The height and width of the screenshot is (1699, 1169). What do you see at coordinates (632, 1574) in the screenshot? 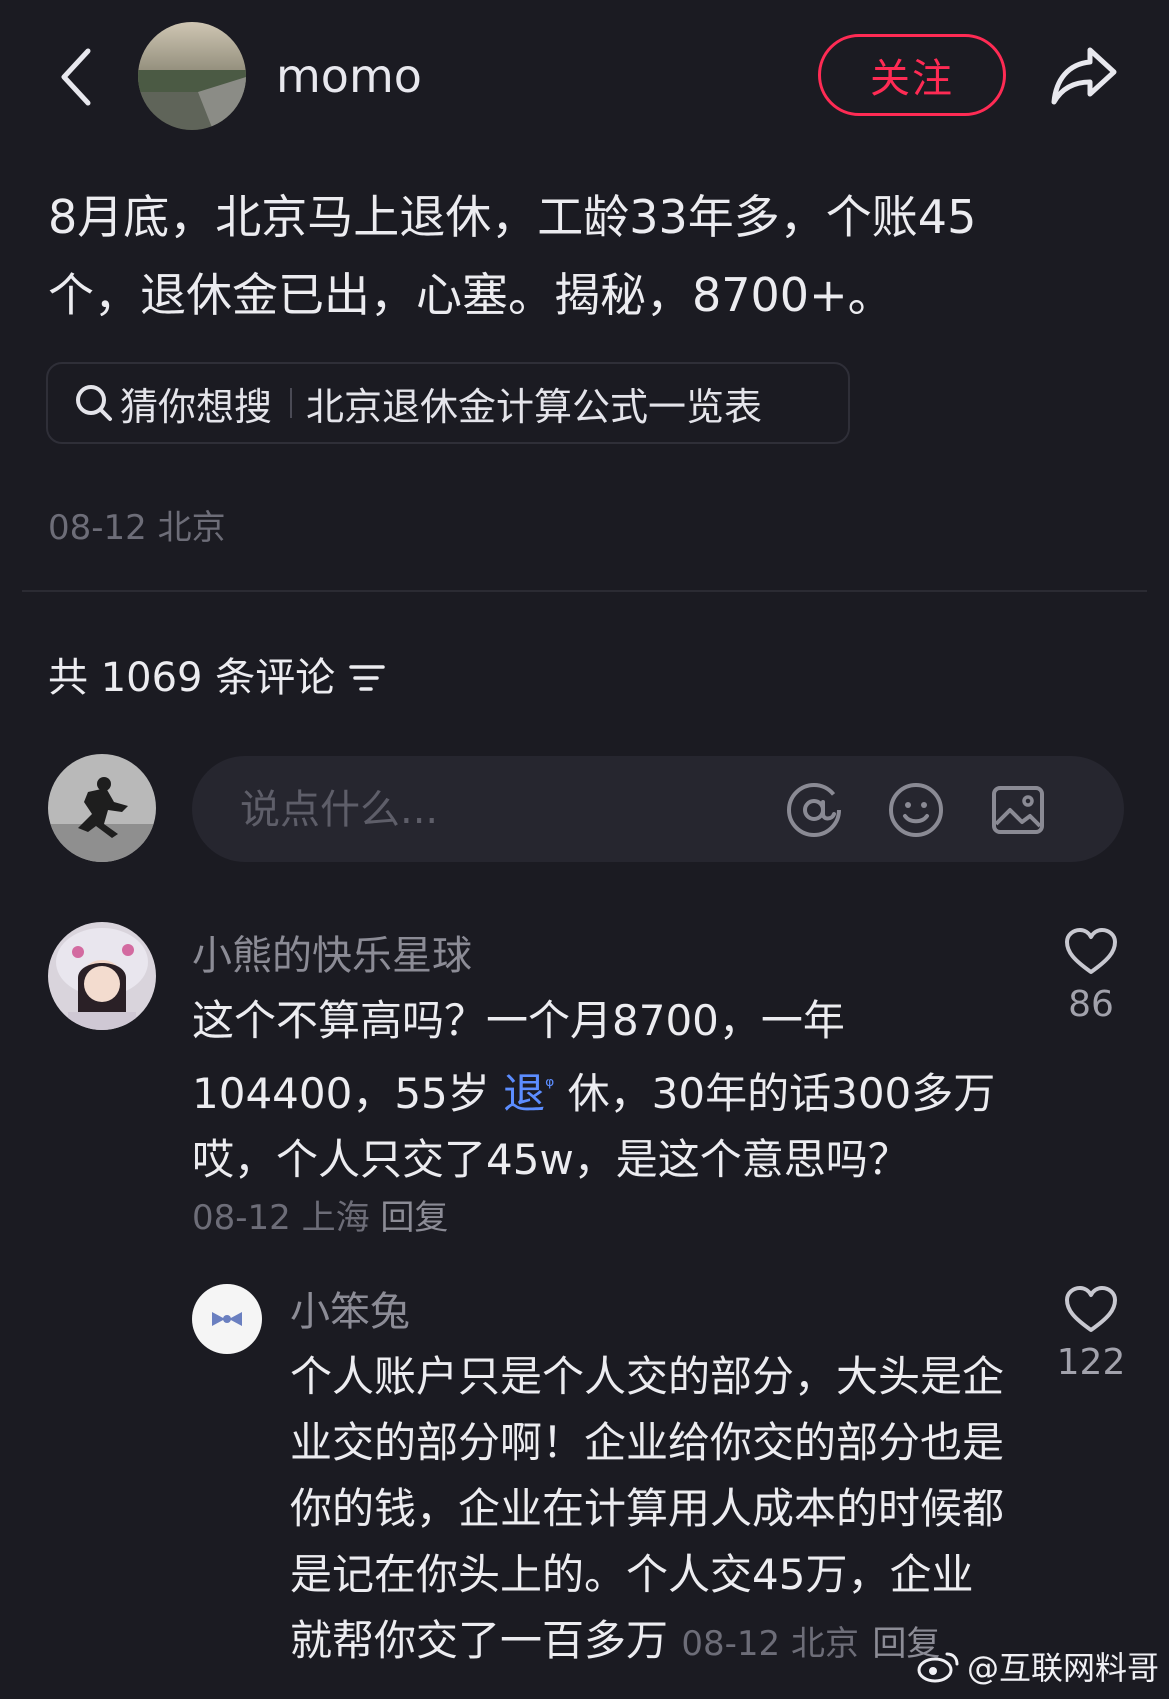
I see `comment-line: 是记在你头上的。个人交45万，企业` at bounding box center [632, 1574].